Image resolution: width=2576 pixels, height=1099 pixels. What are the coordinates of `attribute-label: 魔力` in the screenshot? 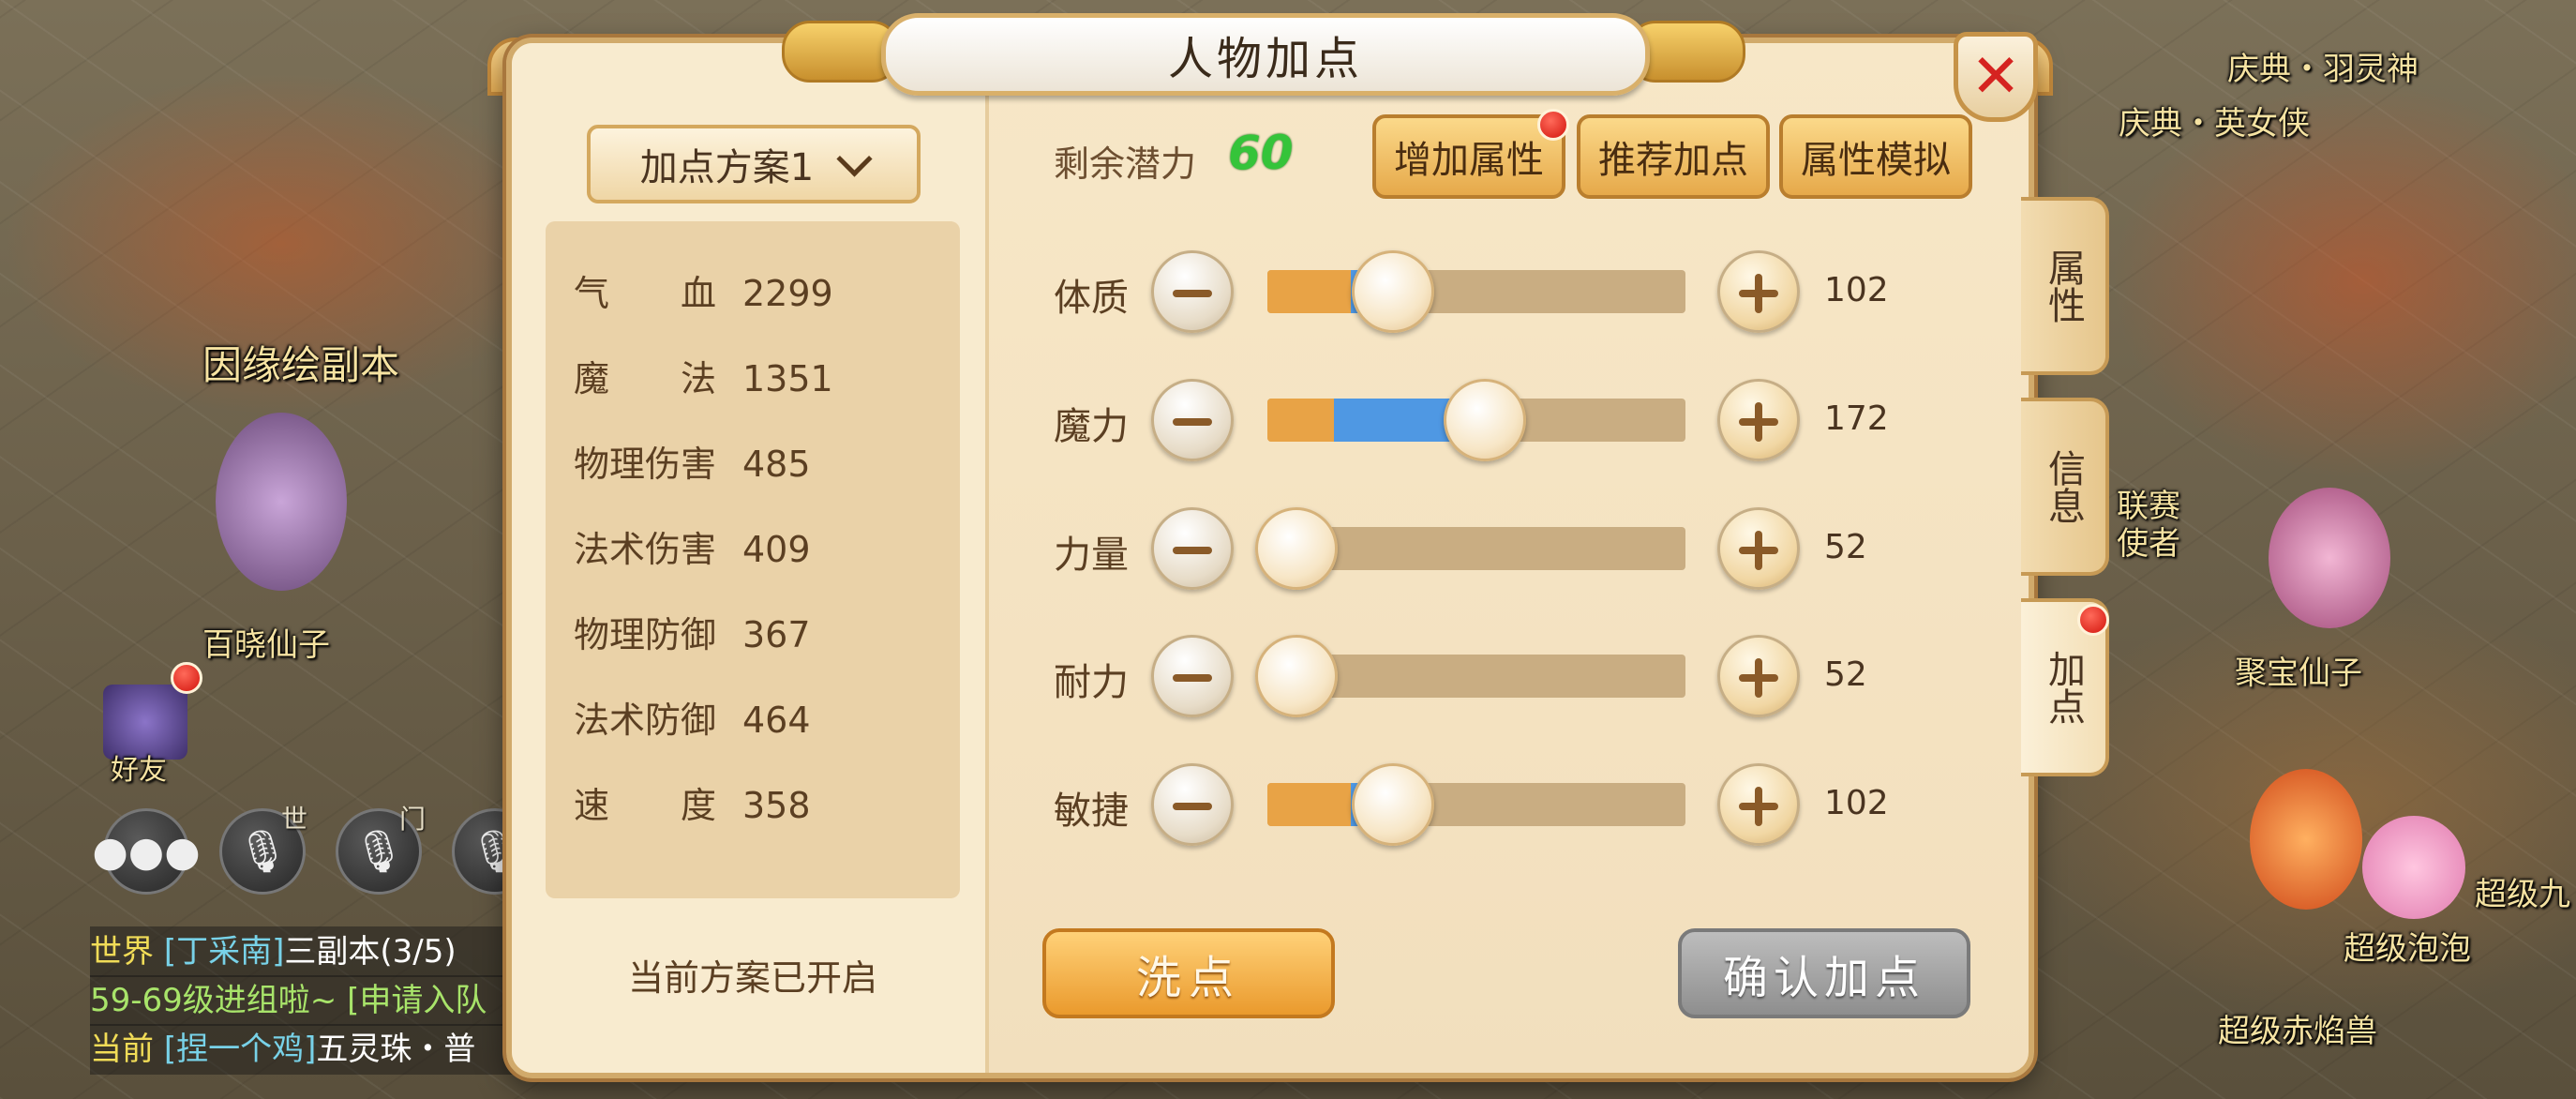 It's located at (1092, 426).